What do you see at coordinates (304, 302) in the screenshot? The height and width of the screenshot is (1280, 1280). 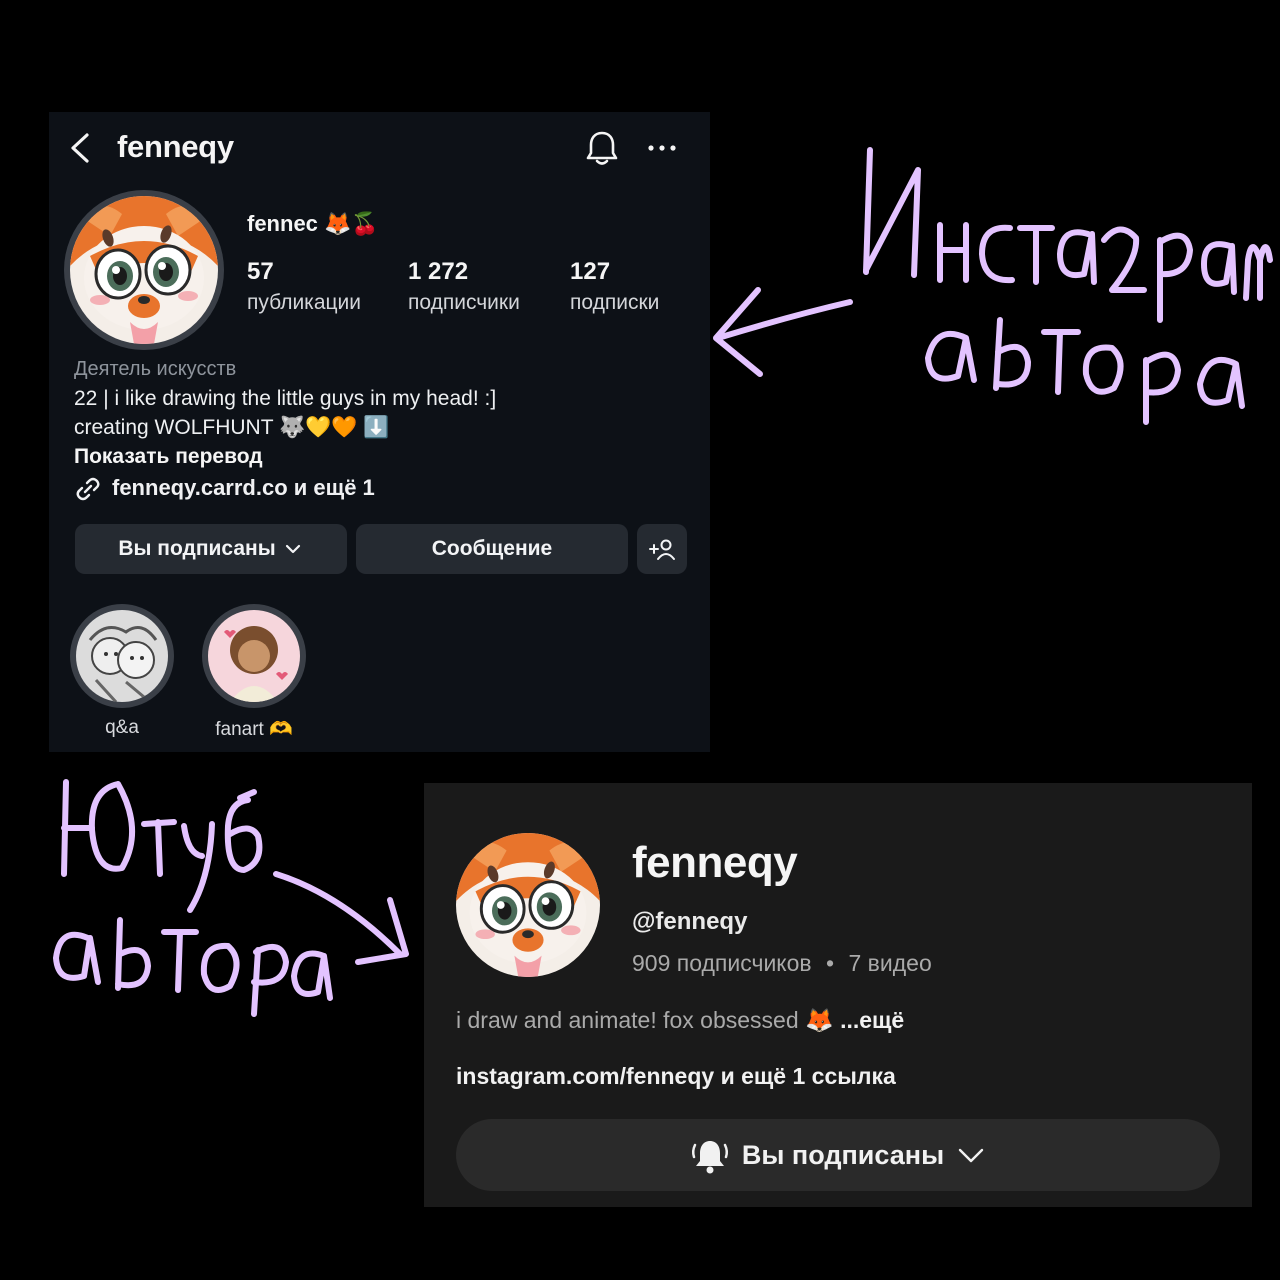 I see `stat-label: публикации` at bounding box center [304, 302].